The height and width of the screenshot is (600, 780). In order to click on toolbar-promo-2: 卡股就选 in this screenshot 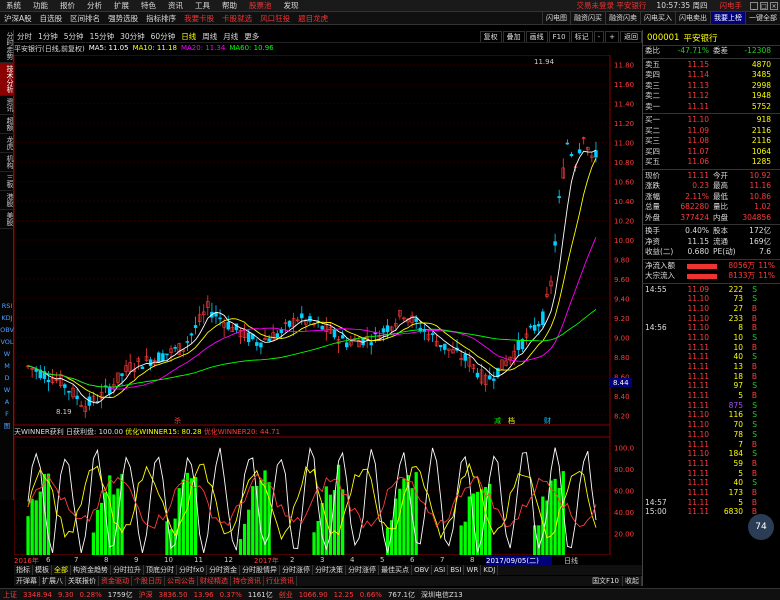, I will do `click(237, 18)`.